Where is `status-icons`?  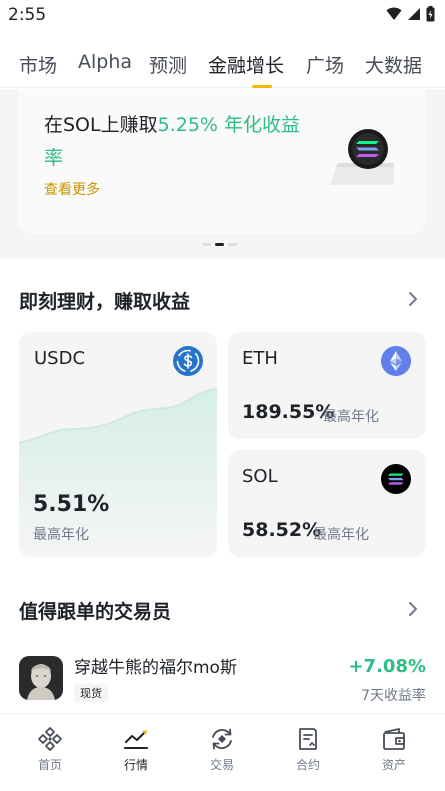
status-icons is located at coordinates (410, 14).